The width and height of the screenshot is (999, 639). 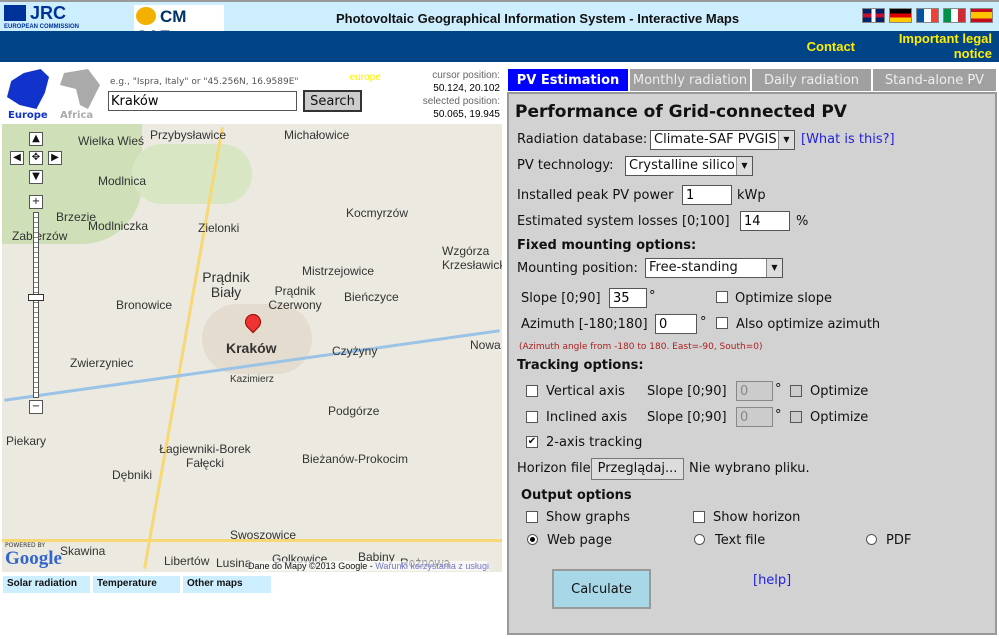 I want to click on show-horizon-checkbox, so click(x=699, y=517).